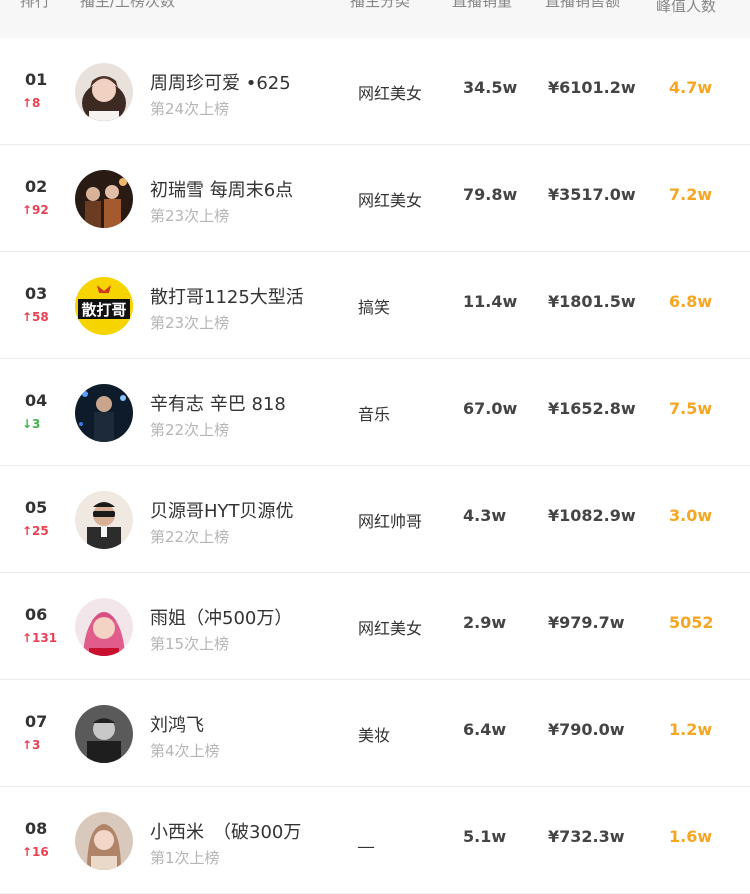  I want to click on anchor-name: 周周珍可爱 •625, so click(220, 82).